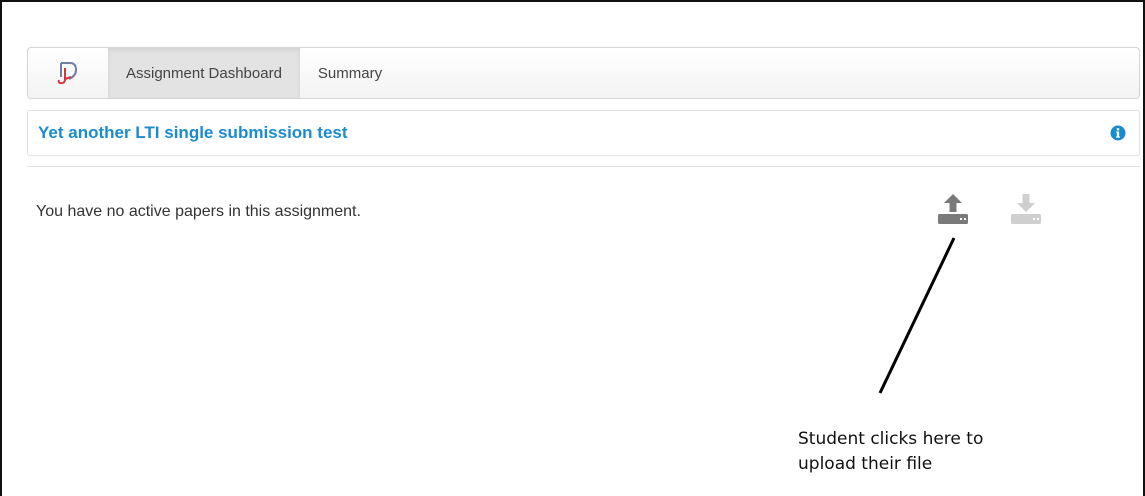  I want to click on tab-summary: Summary, so click(350, 73).